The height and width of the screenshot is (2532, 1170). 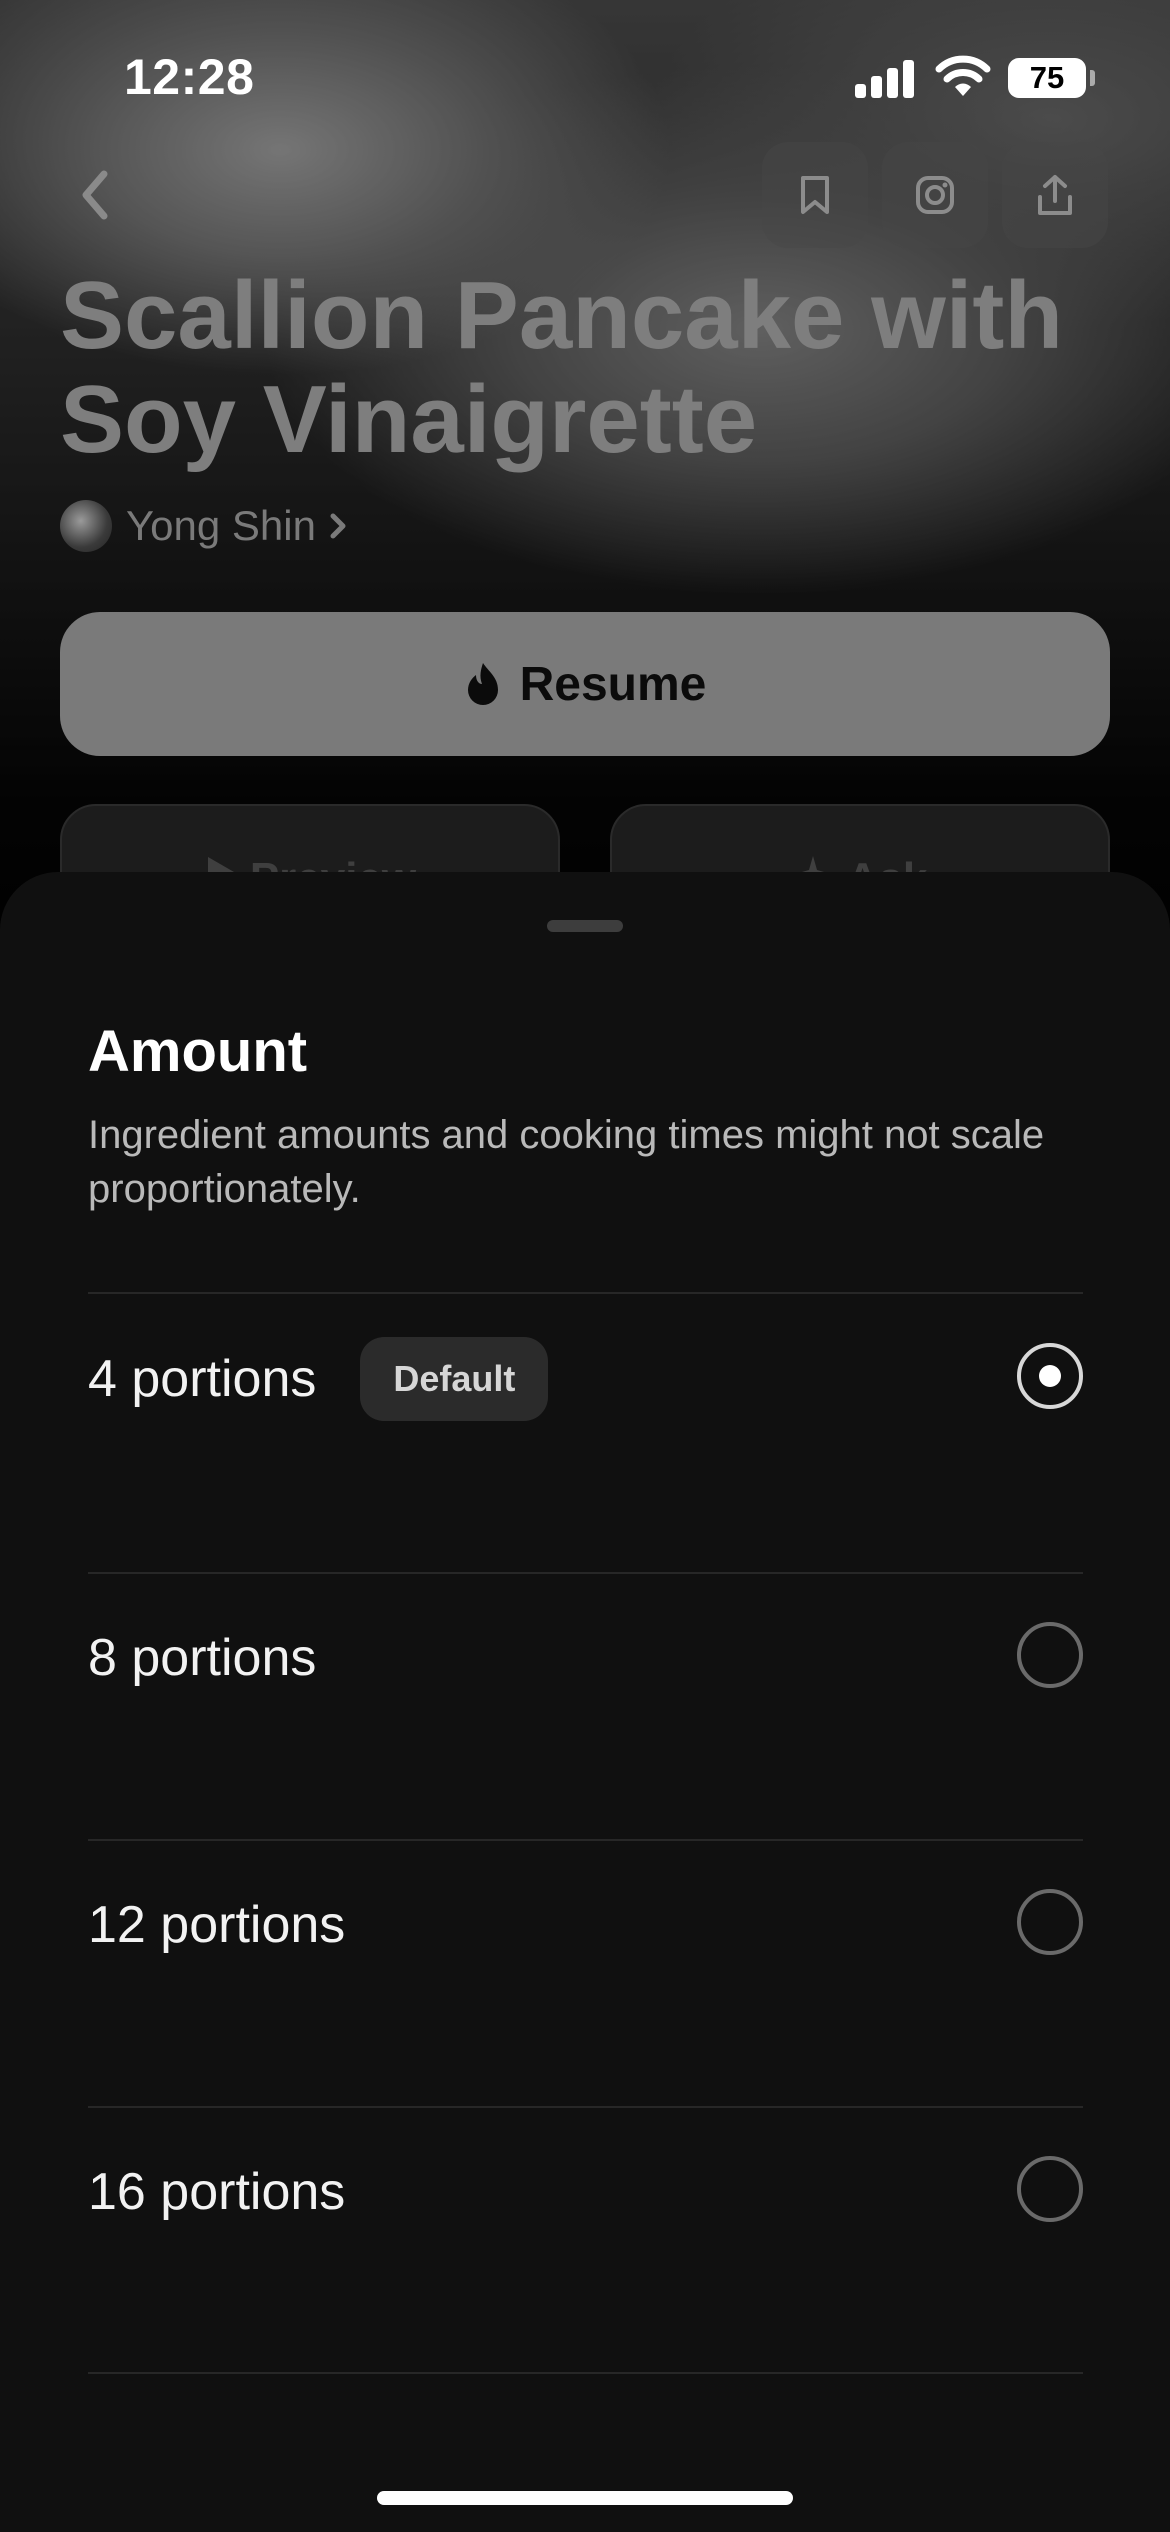 I want to click on sheet-title: Amount, so click(x=198, y=1051).